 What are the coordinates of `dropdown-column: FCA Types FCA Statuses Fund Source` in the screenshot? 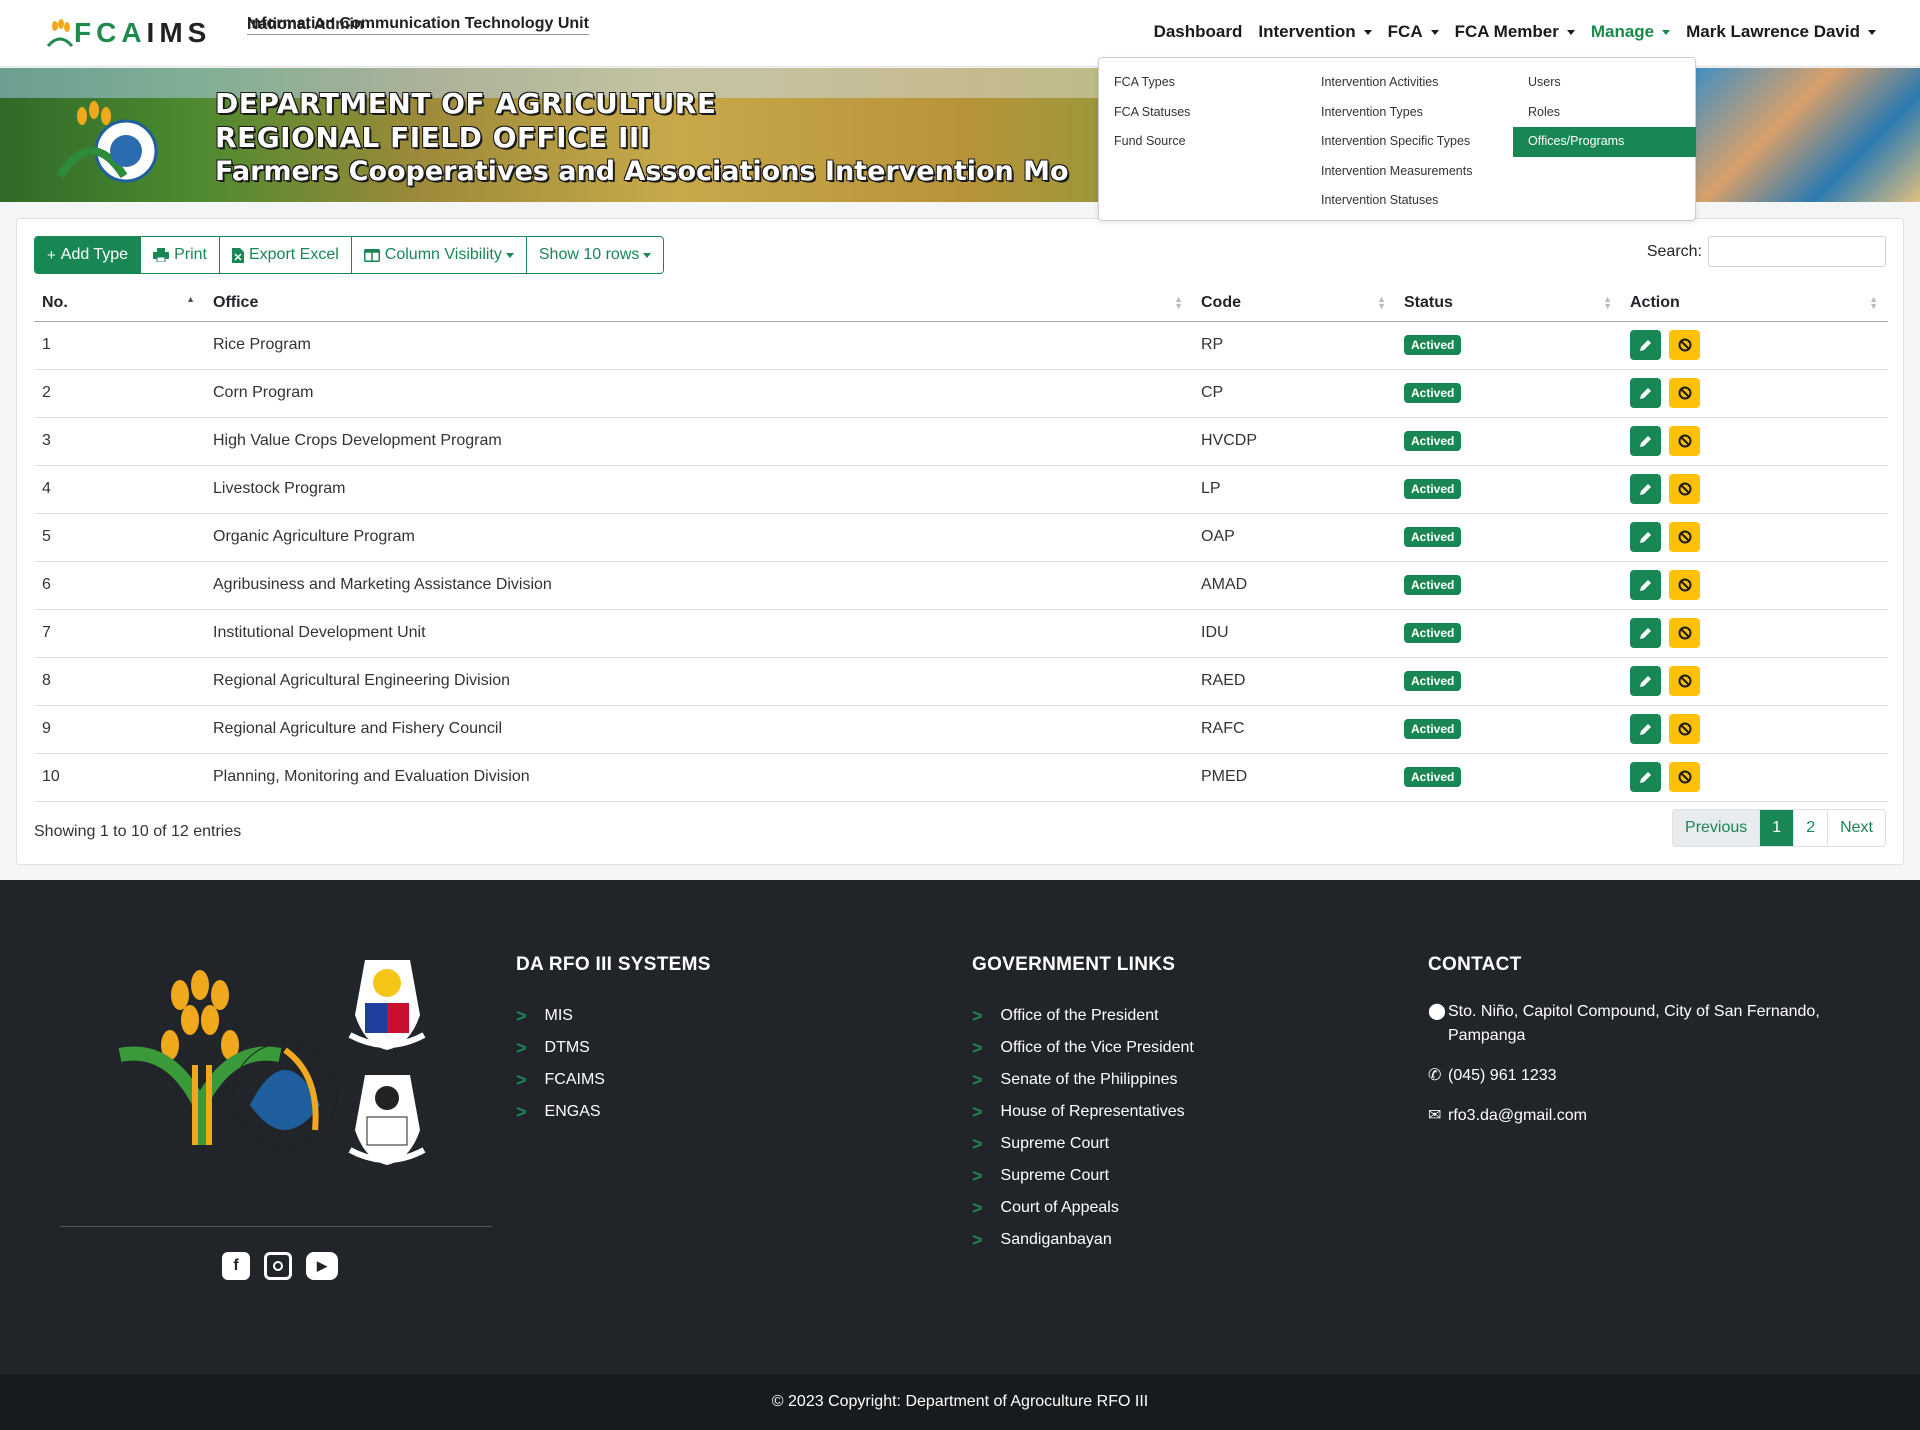 It's located at (1202, 112).